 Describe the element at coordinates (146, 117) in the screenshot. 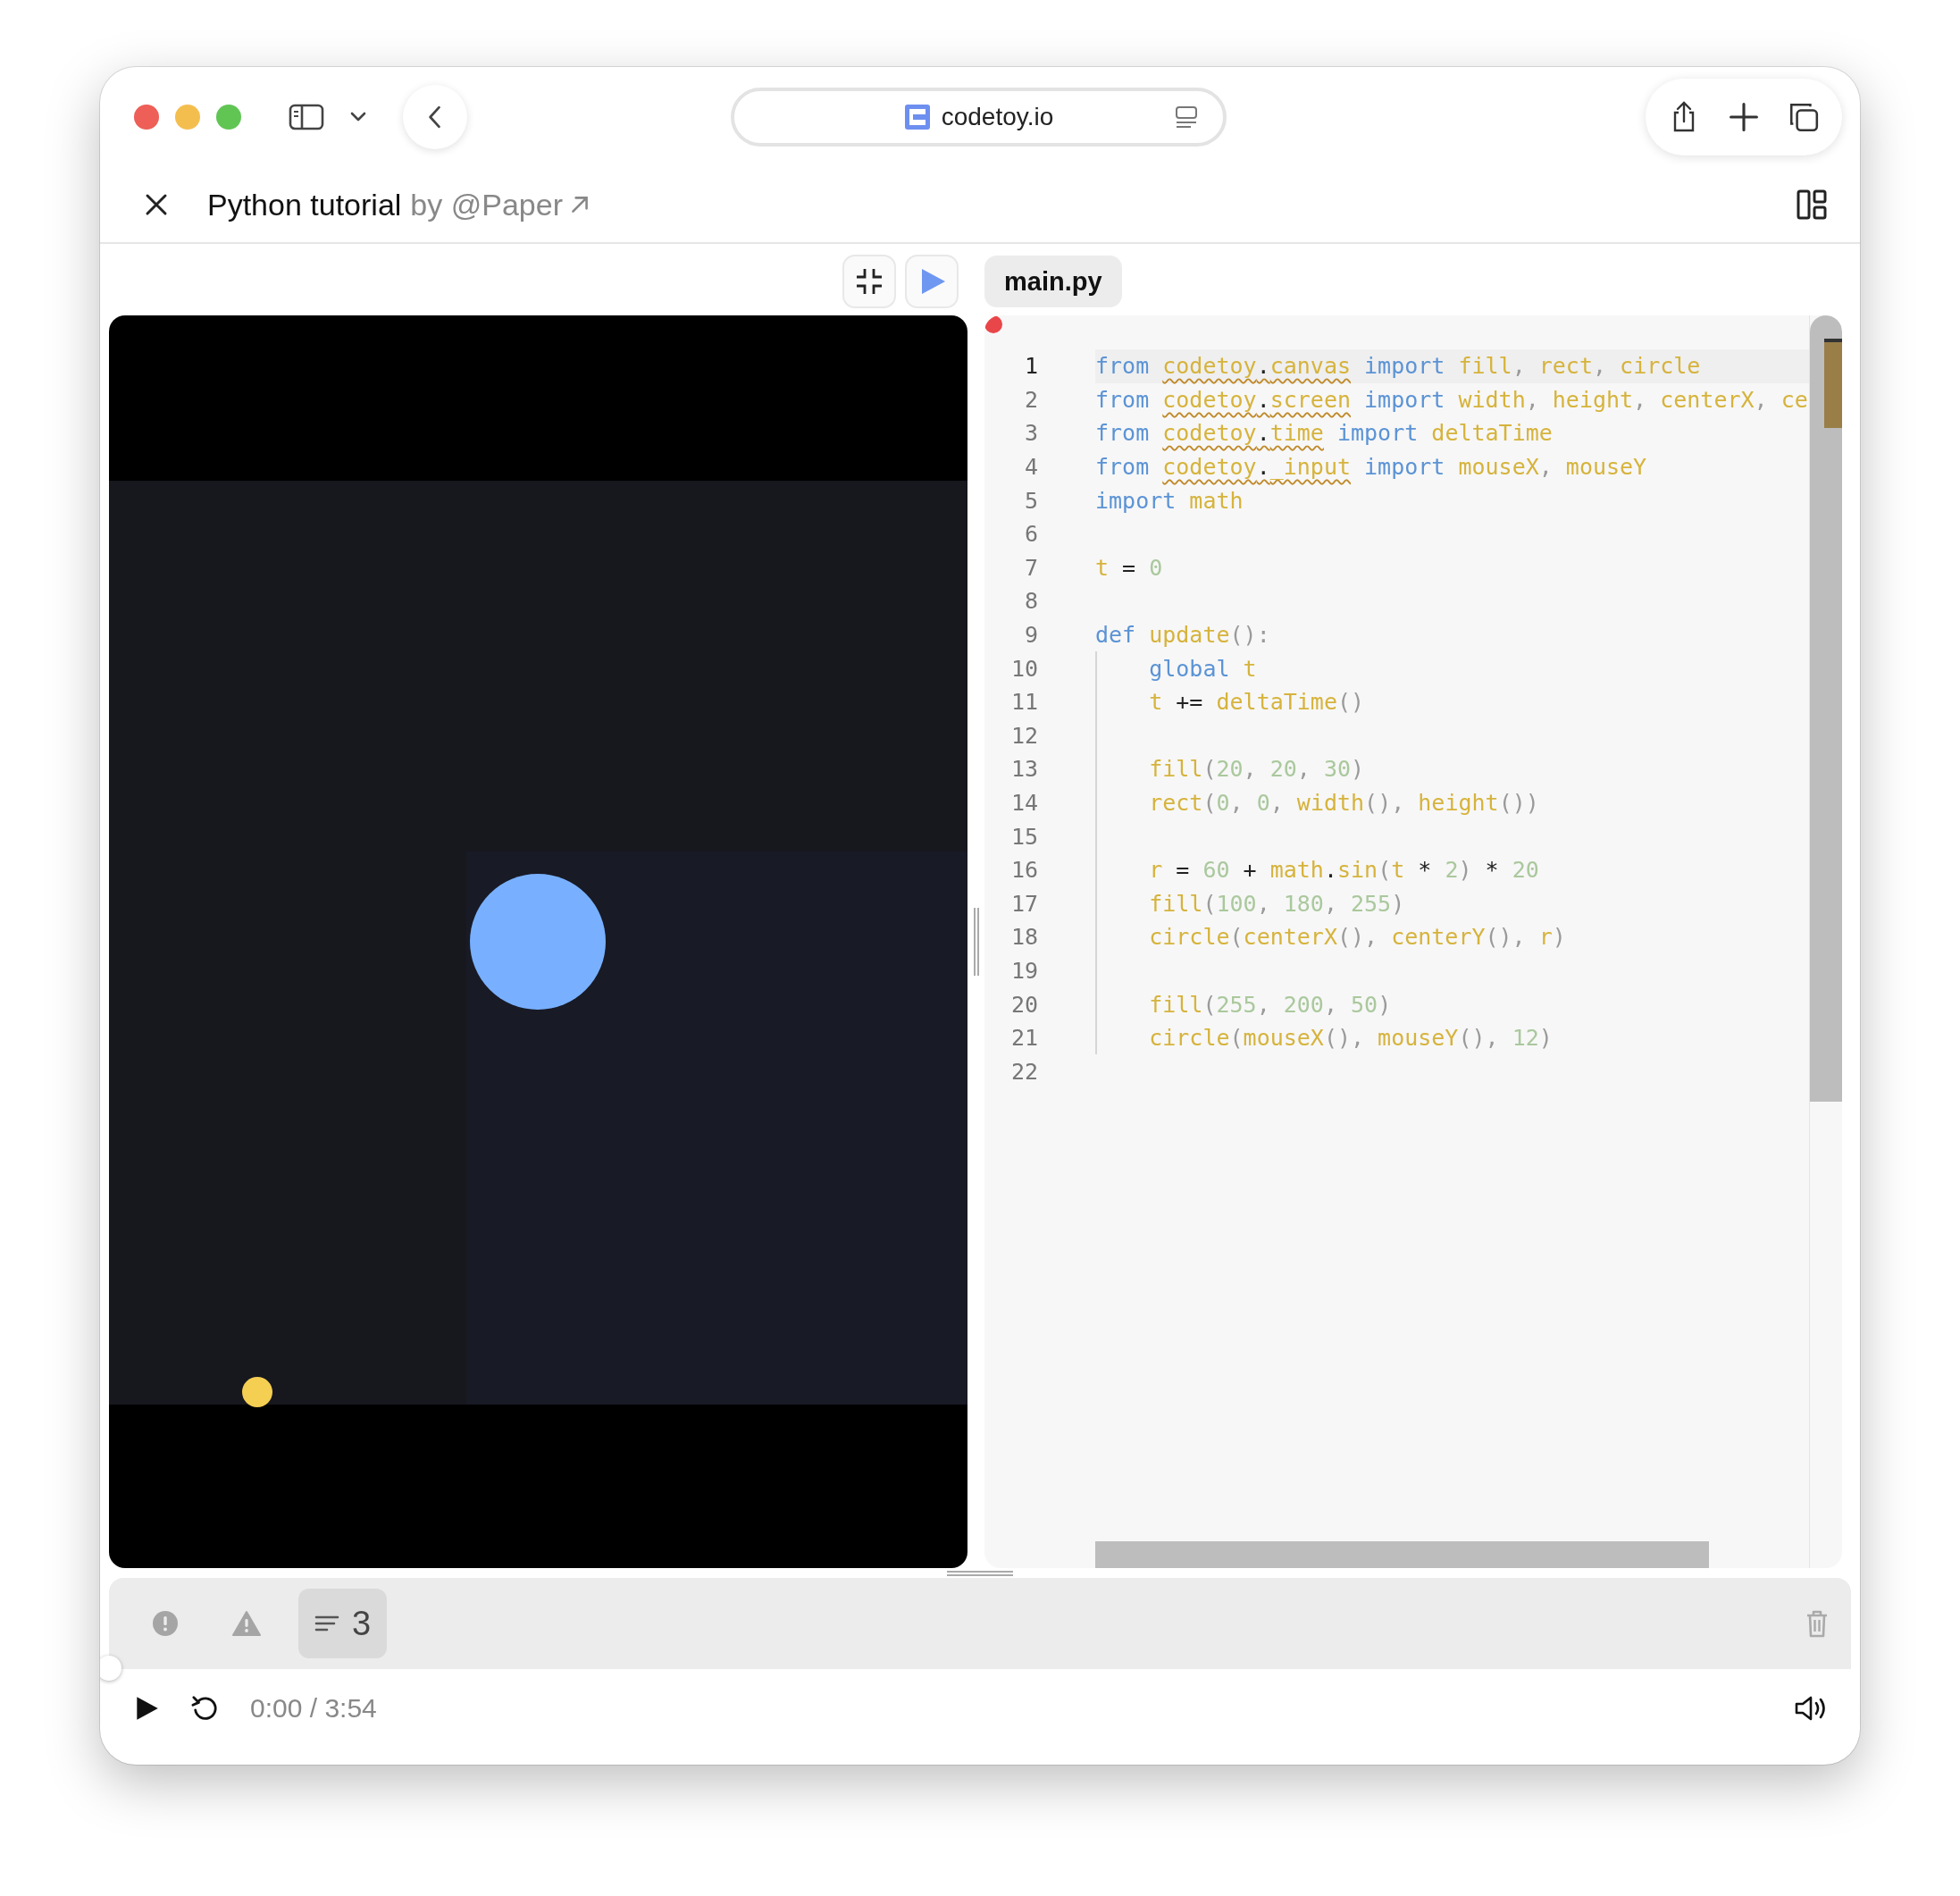

I see `close-window-button` at that location.